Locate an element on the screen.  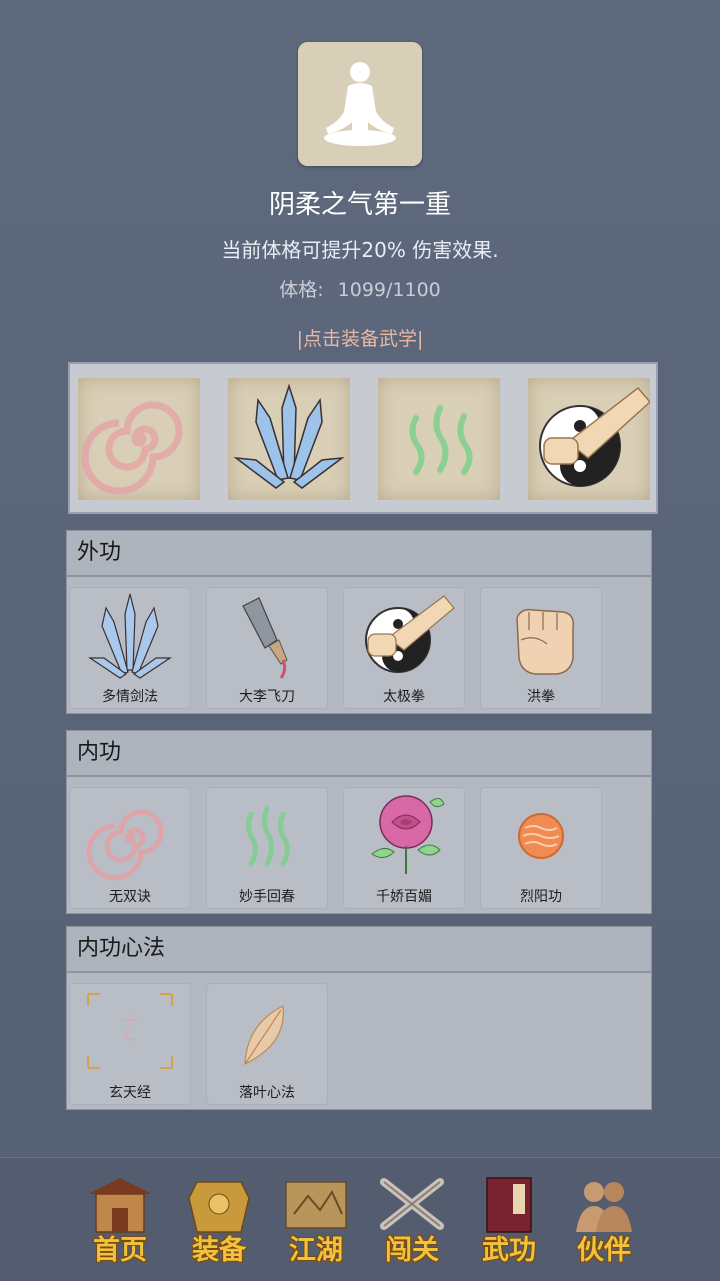
book-icon is located at coordinates (509, 1205).